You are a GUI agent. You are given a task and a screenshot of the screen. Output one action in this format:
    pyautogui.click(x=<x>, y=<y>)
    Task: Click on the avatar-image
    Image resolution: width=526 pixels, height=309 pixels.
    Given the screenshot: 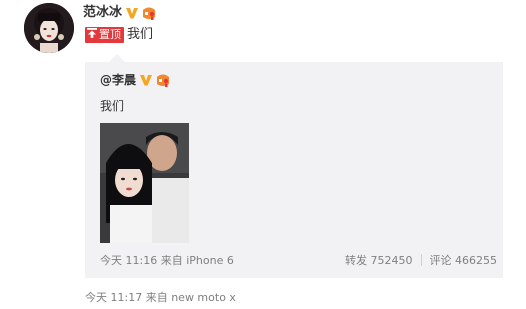 What is the action you would take?
    pyautogui.click(x=49, y=28)
    